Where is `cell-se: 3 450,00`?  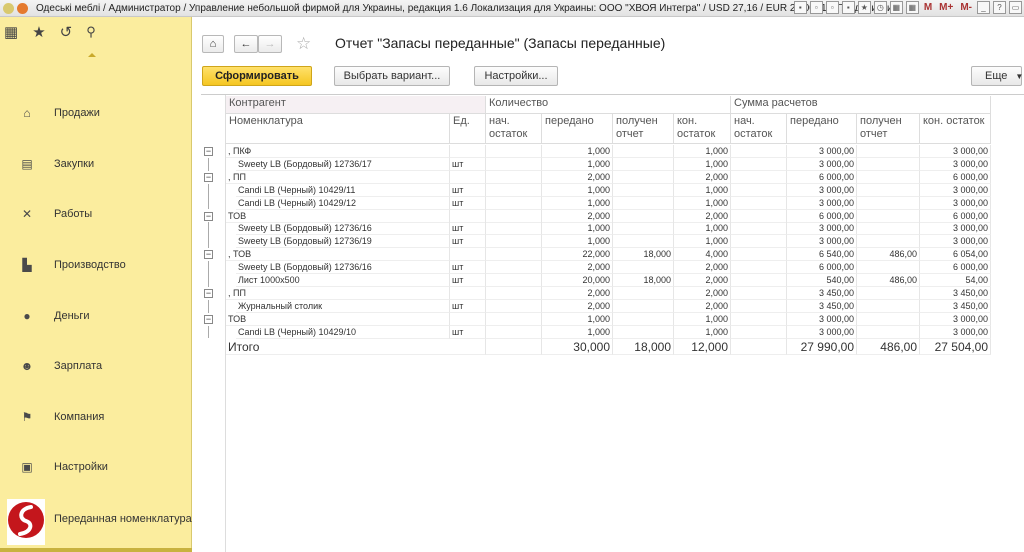 cell-se: 3 450,00 is located at coordinates (955, 306).